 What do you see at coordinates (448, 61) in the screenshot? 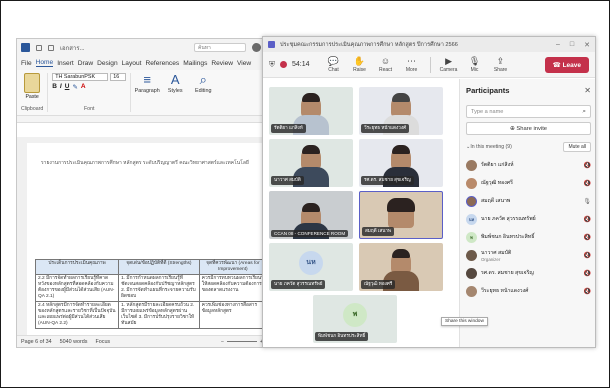
I see `camera-icon: ▶` at bounding box center [448, 61].